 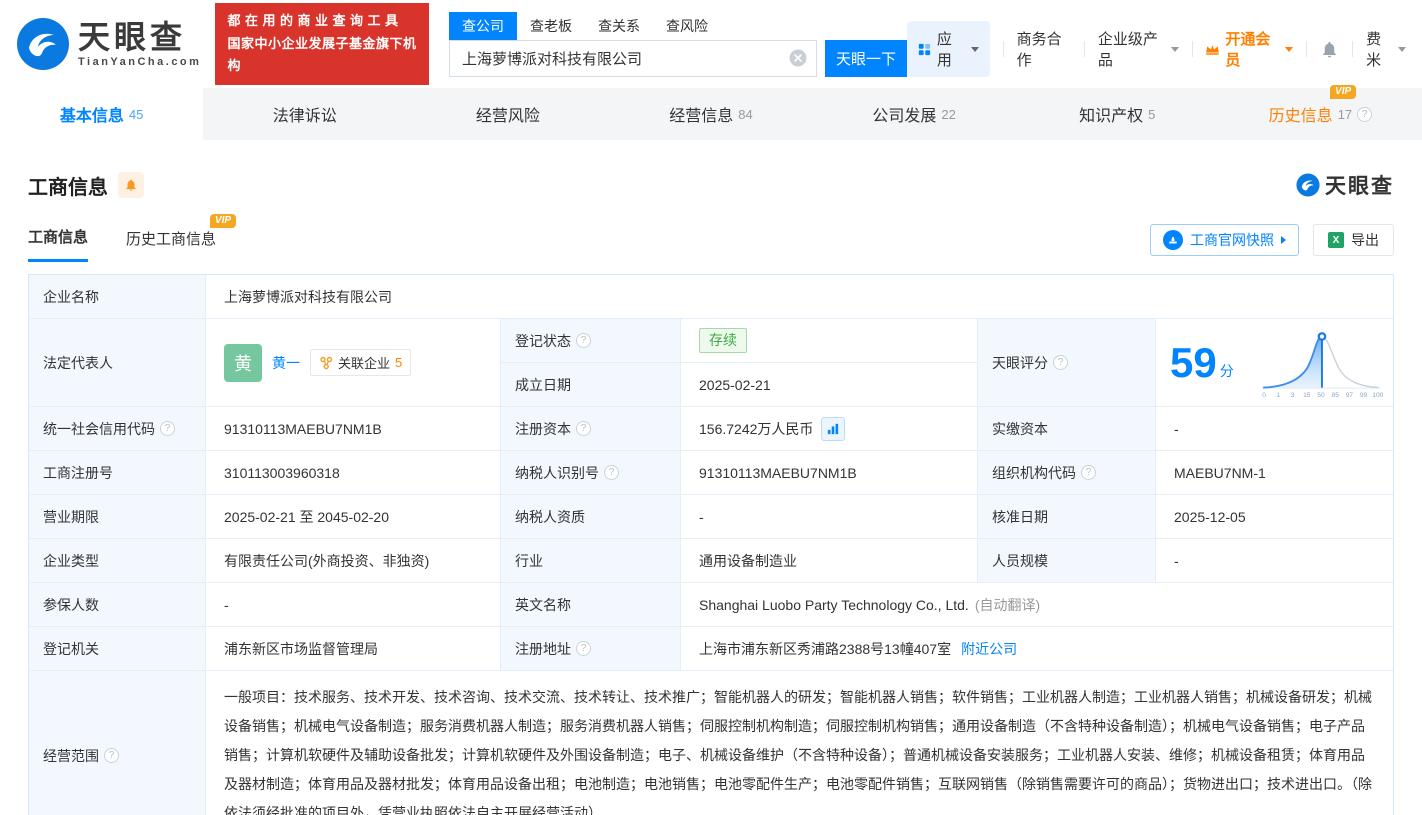 What do you see at coordinates (131, 185) in the screenshot?
I see `subscribe-bell-icon` at bounding box center [131, 185].